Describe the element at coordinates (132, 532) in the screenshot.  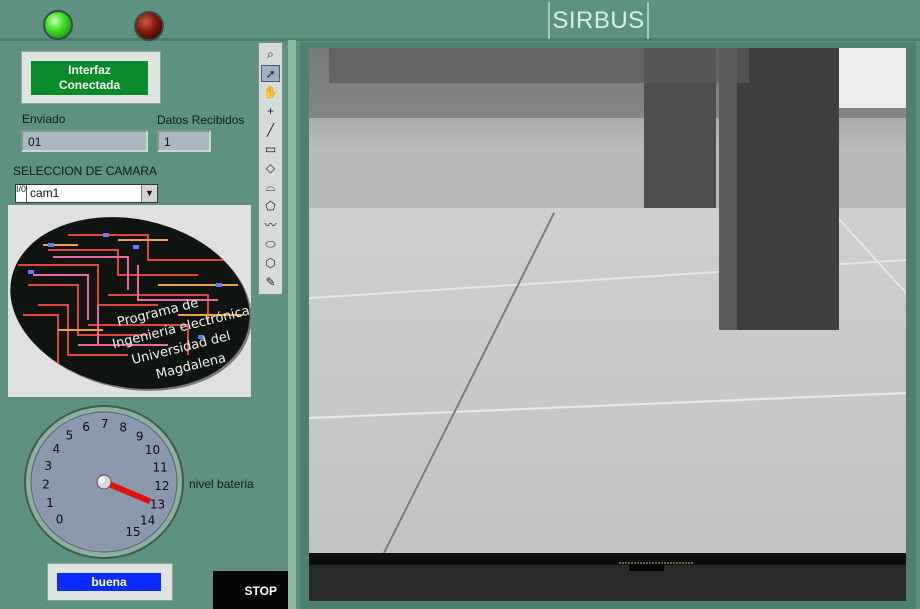
I see `gauge-tick-label: 15` at that location.